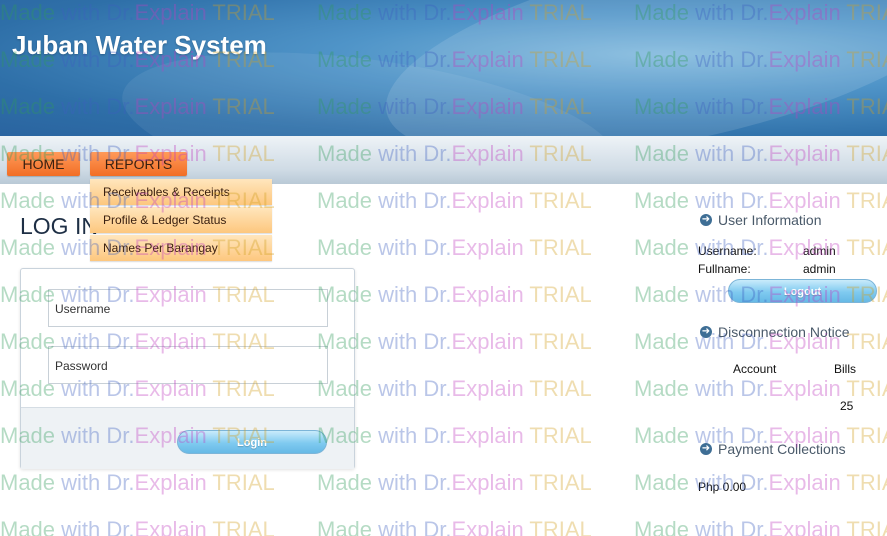 The height and width of the screenshot is (536, 887). I want to click on menu-item-names-per-barangay: Names Per Barangay, so click(181, 248).